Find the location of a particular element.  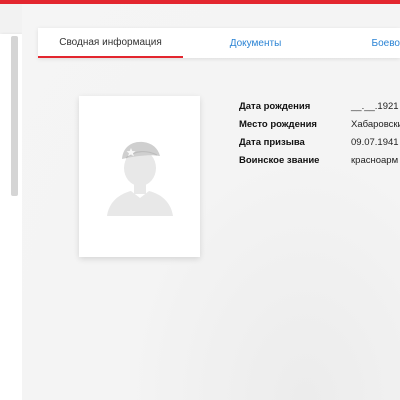

info-row-draft-date: Дата призыва 09.07.1941 is located at coordinates (319, 142).